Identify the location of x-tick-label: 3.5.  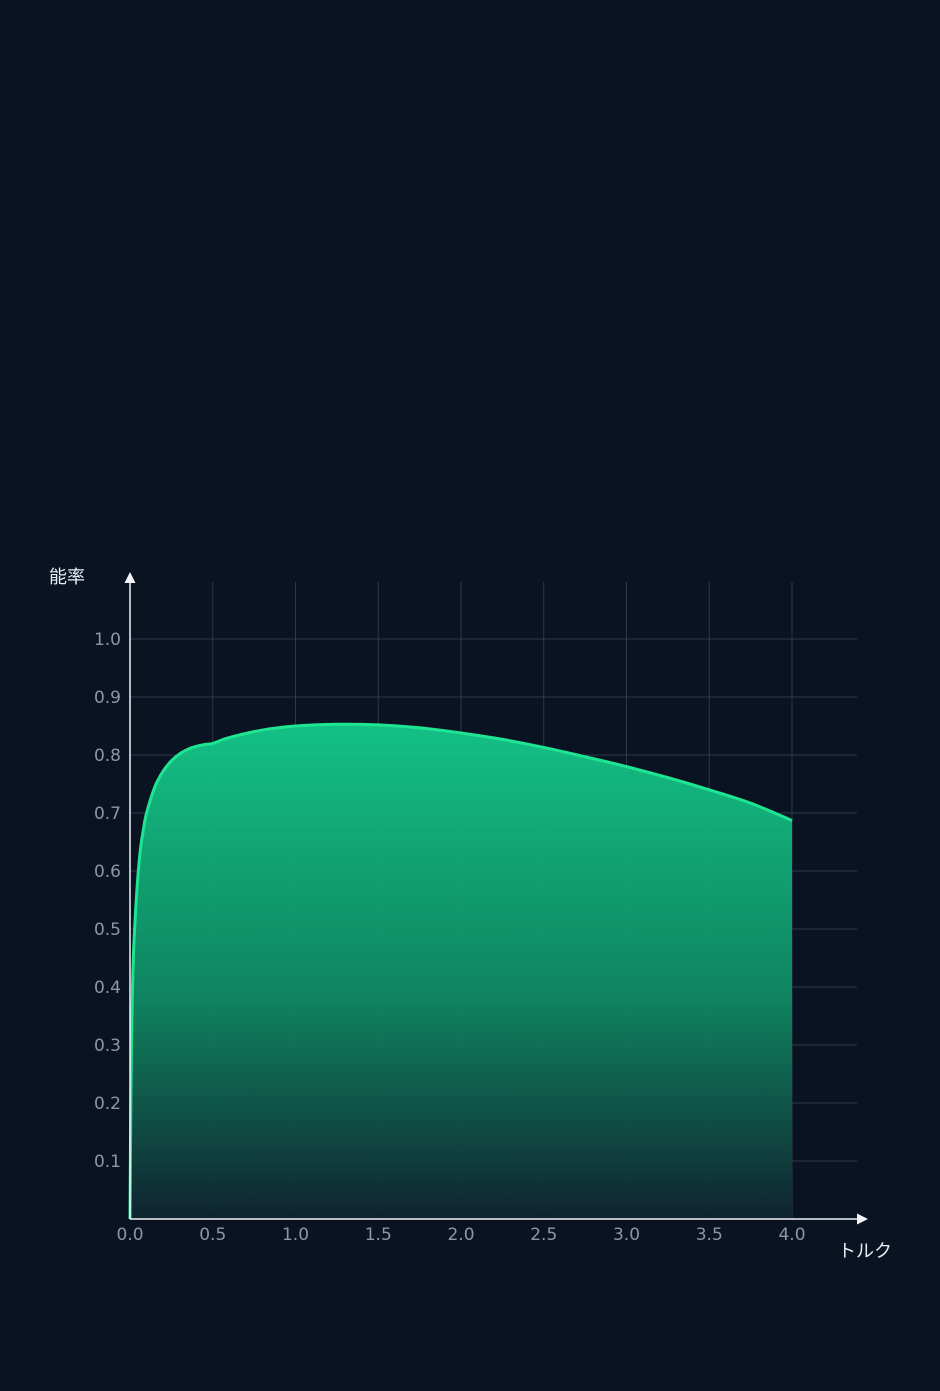
(709, 1235).